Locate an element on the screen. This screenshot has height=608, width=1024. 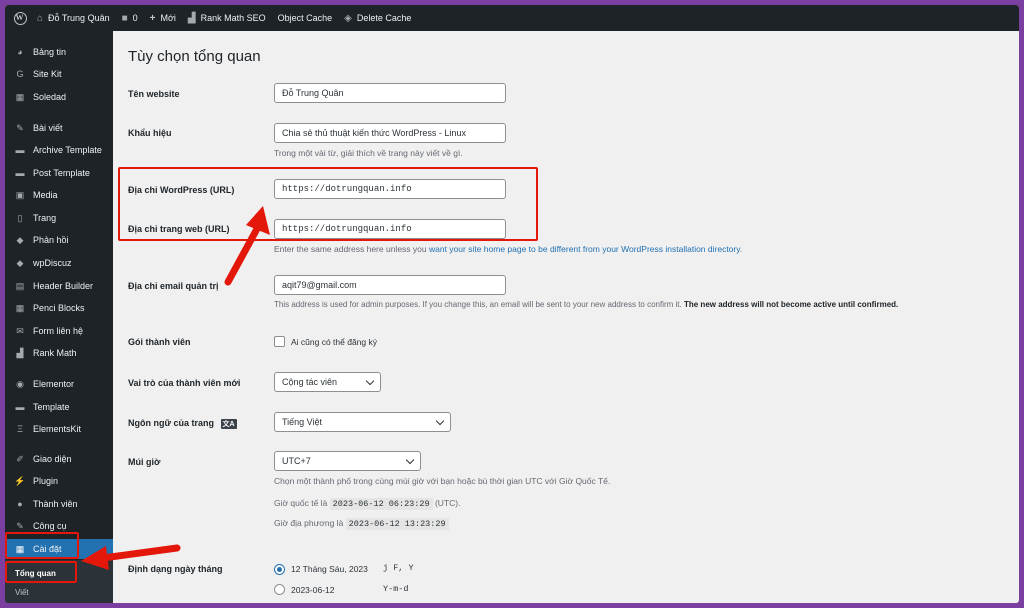
arrow-to-url-fields is located at coordinates (247, 246).